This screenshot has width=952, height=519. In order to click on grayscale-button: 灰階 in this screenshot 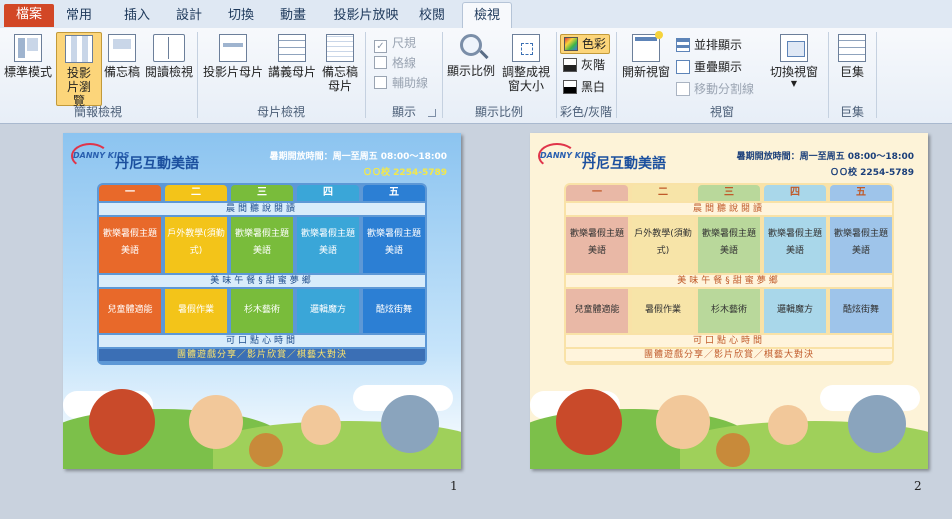, I will do `click(584, 65)`.